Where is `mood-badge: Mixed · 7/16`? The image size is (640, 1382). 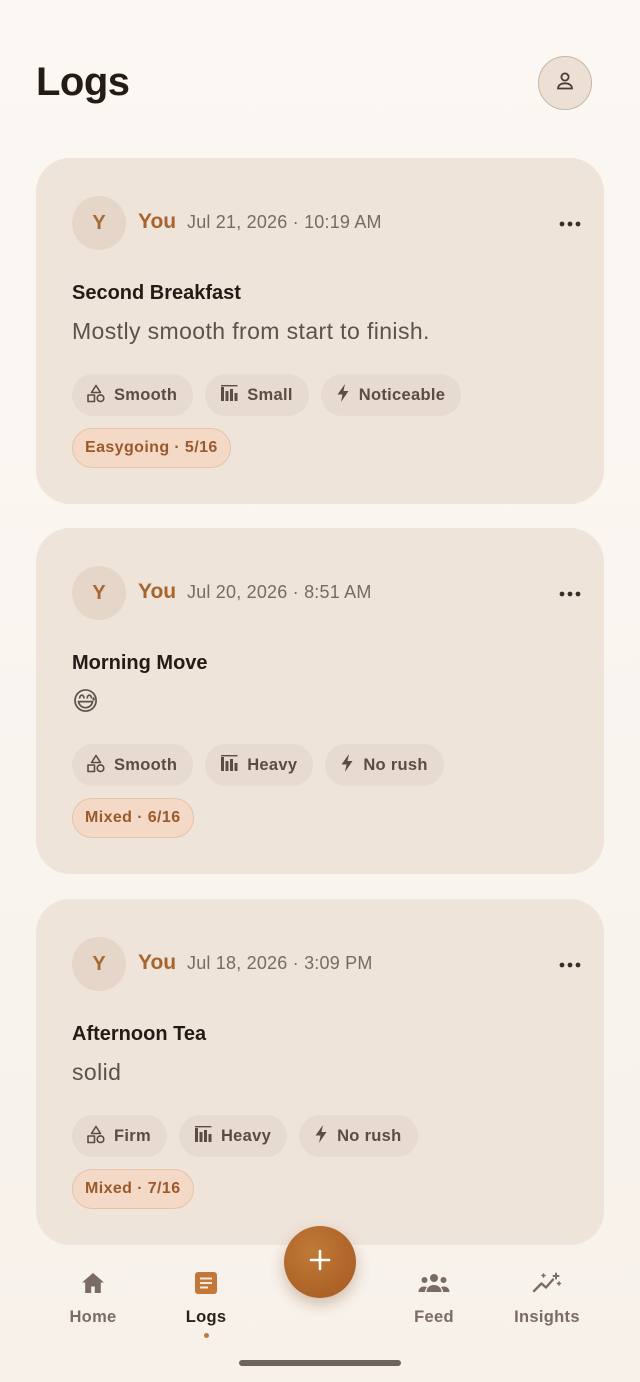 mood-badge: Mixed · 7/16 is located at coordinates (133, 1189).